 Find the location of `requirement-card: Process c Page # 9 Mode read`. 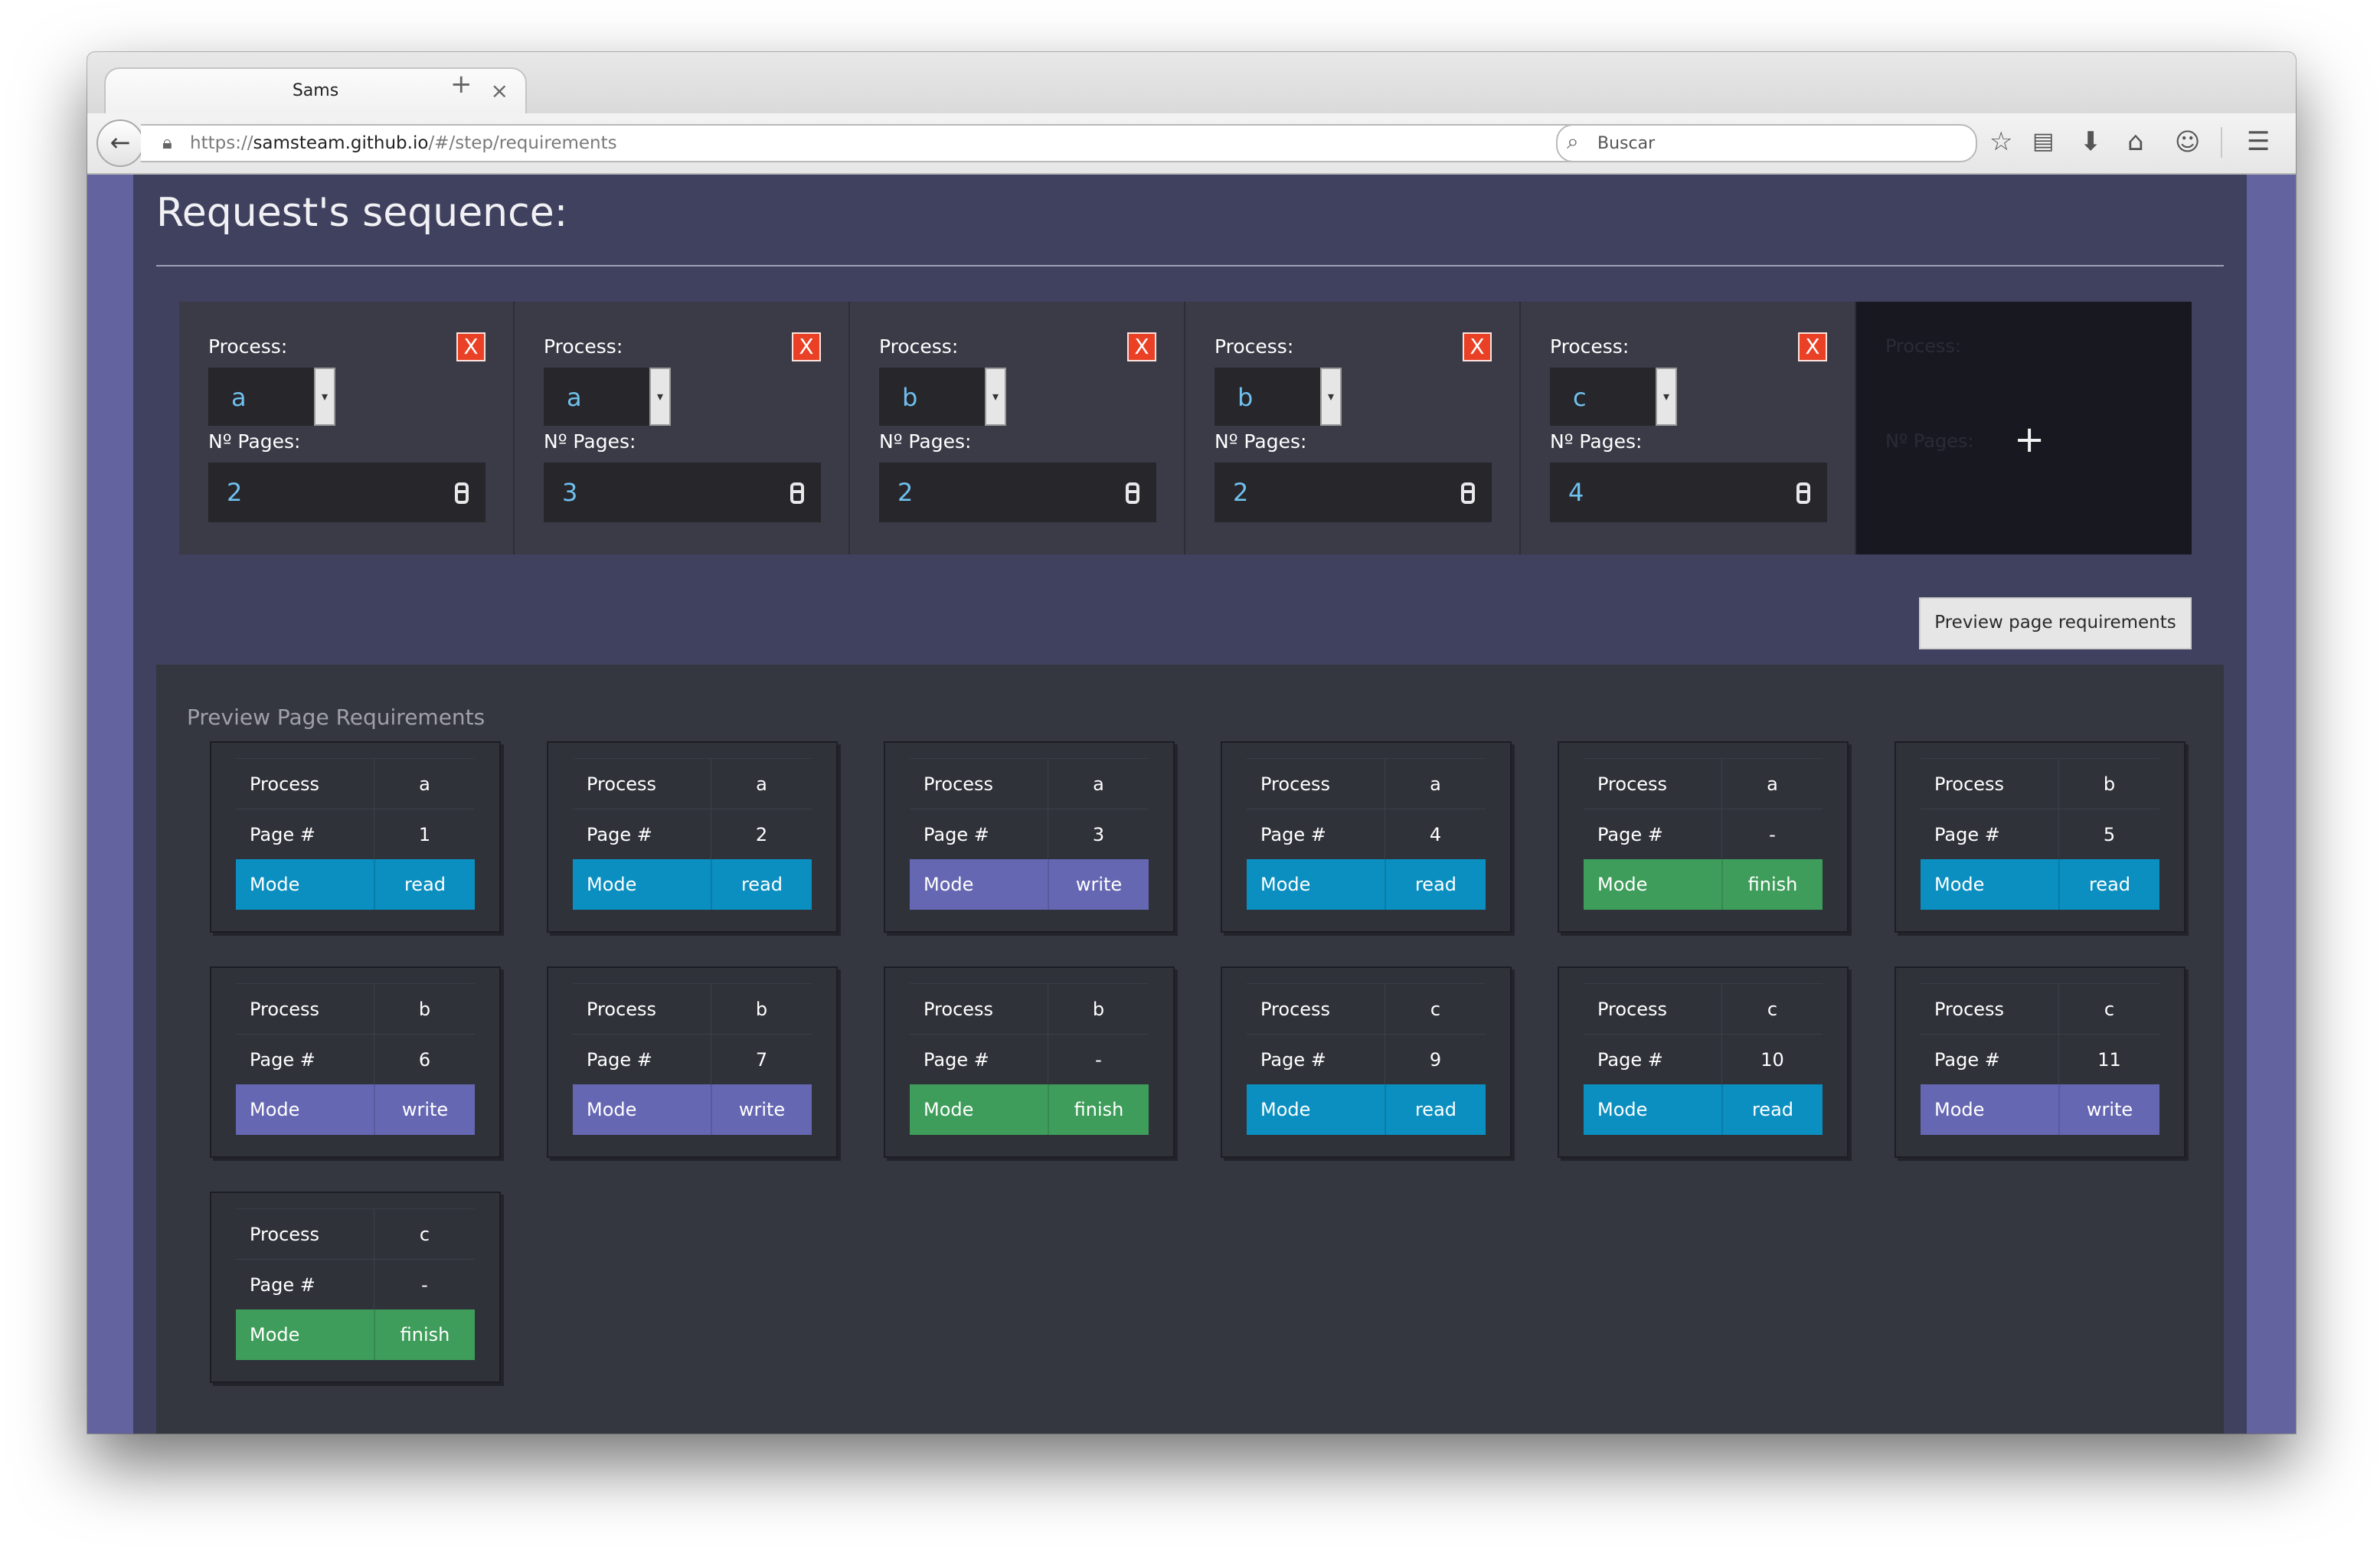

requirement-card: Process c Page # 9 Mode read is located at coordinates (1366, 1062).